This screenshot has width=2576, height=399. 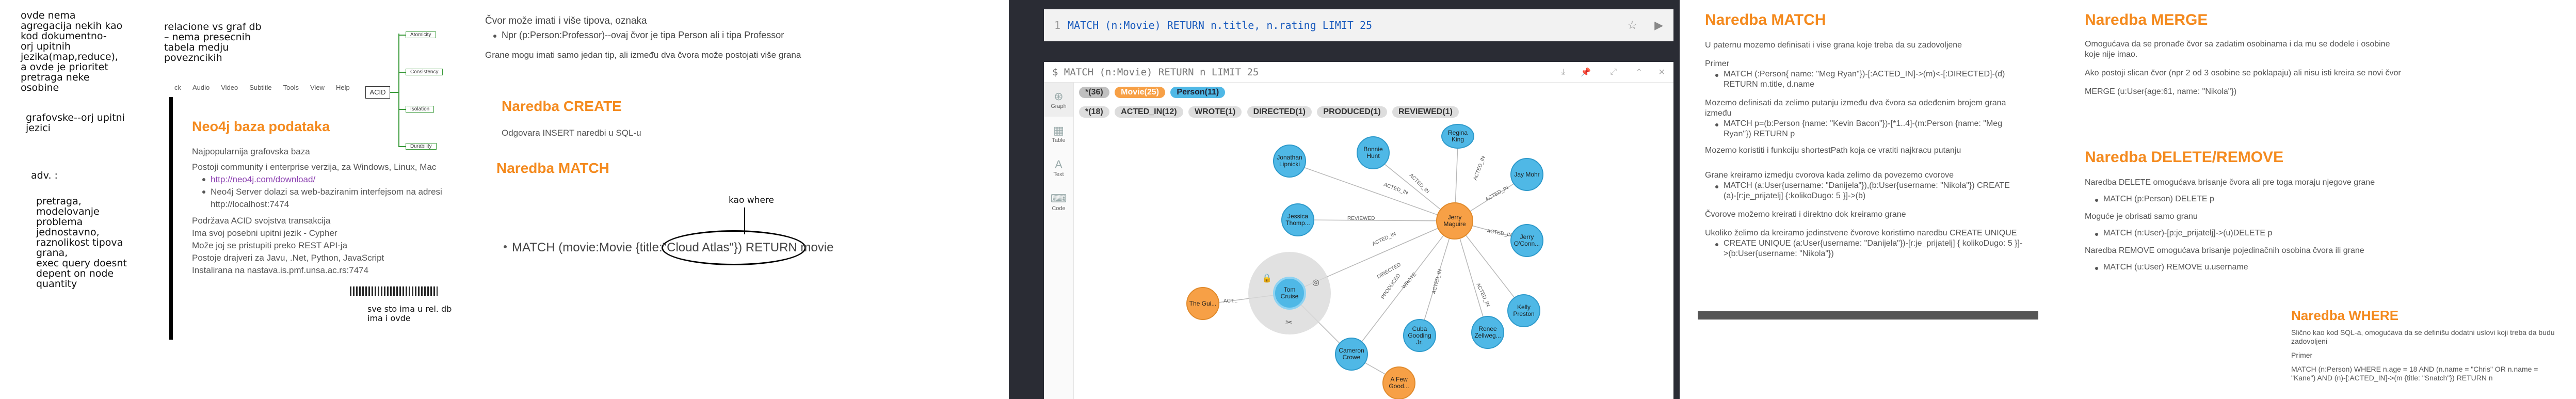 I want to click on chip-directed: DIRECTED(1), so click(x=1279, y=112).